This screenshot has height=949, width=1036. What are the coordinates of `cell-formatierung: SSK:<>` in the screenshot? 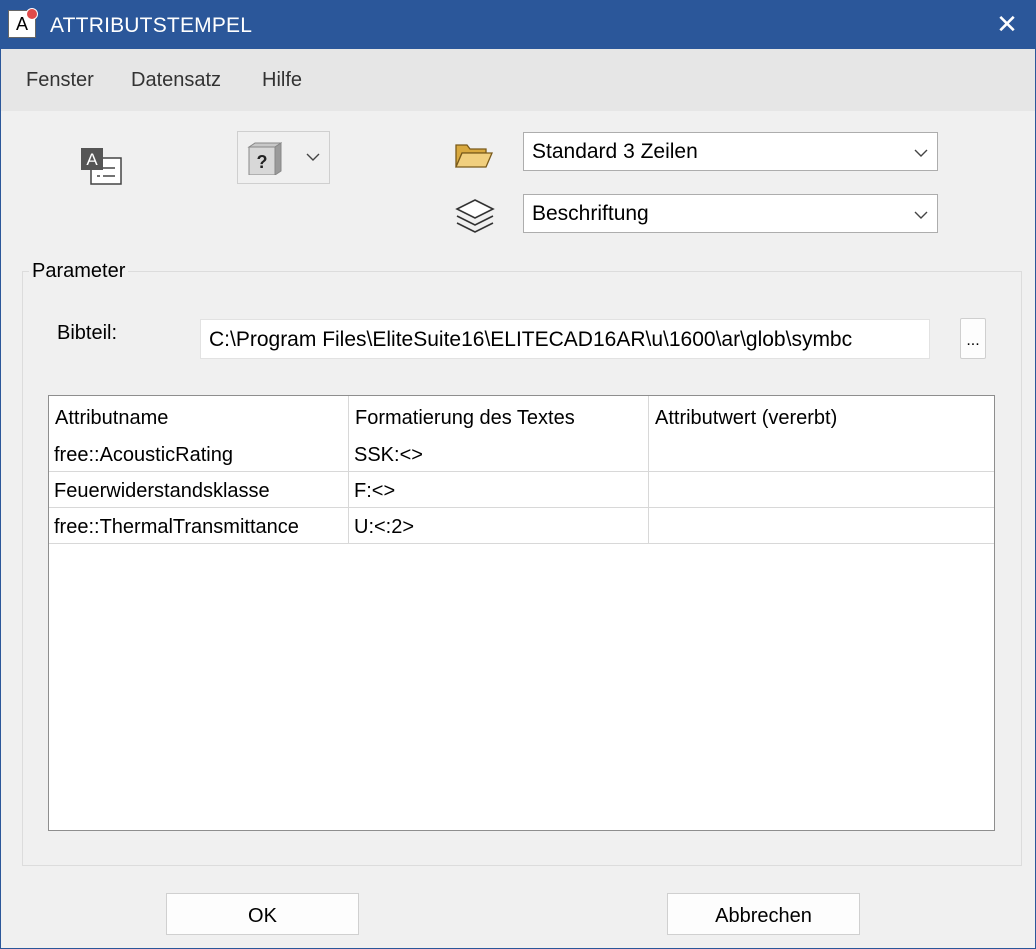 It's located at (499, 453).